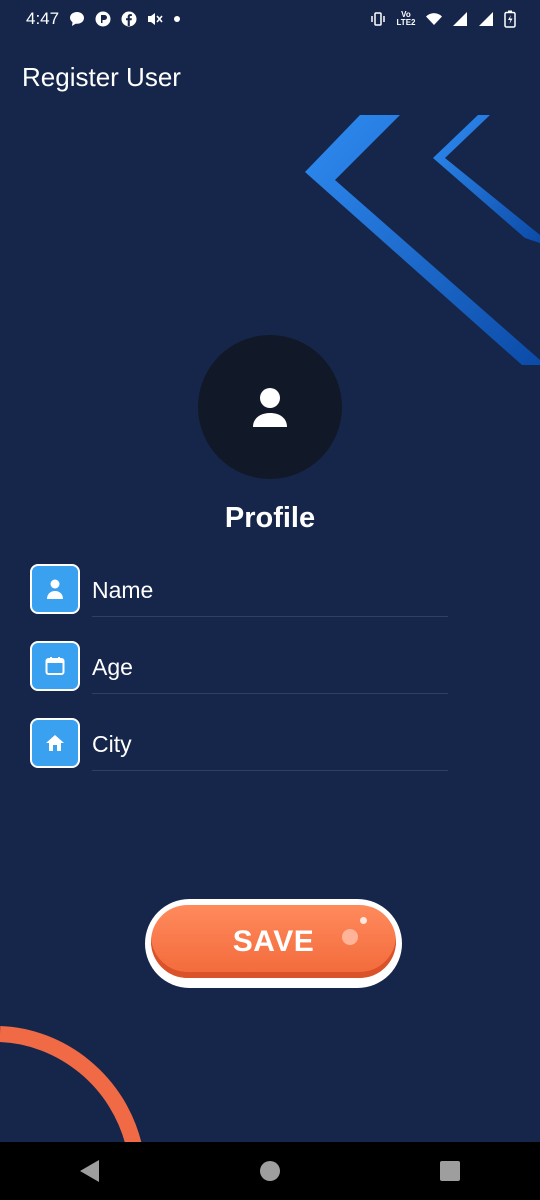 Image resolution: width=540 pixels, height=1200 pixels. Describe the element at coordinates (77, 19) in the screenshot. I see `message-icon` at that location.